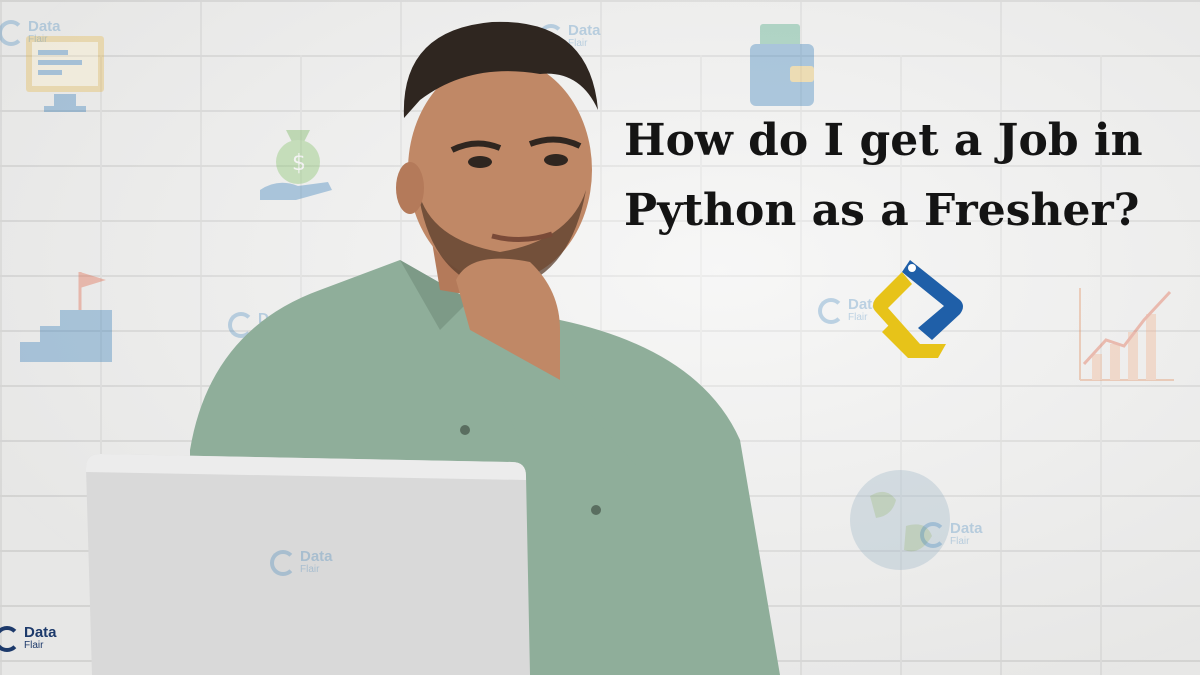 The height and width of the screenshot is (675, 1200). What do you see at coordinates (883, 140) in the screenshot?
I see `headline-line-1: How do I get a Job in` at bounding box center [883, 140].